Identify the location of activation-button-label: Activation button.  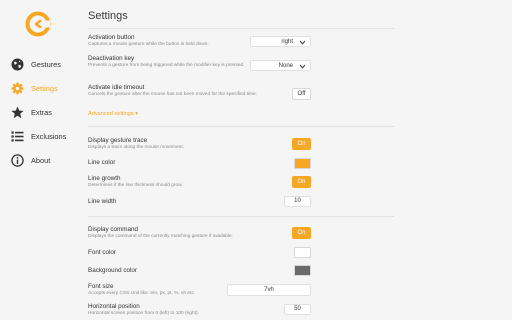
(111, 37).